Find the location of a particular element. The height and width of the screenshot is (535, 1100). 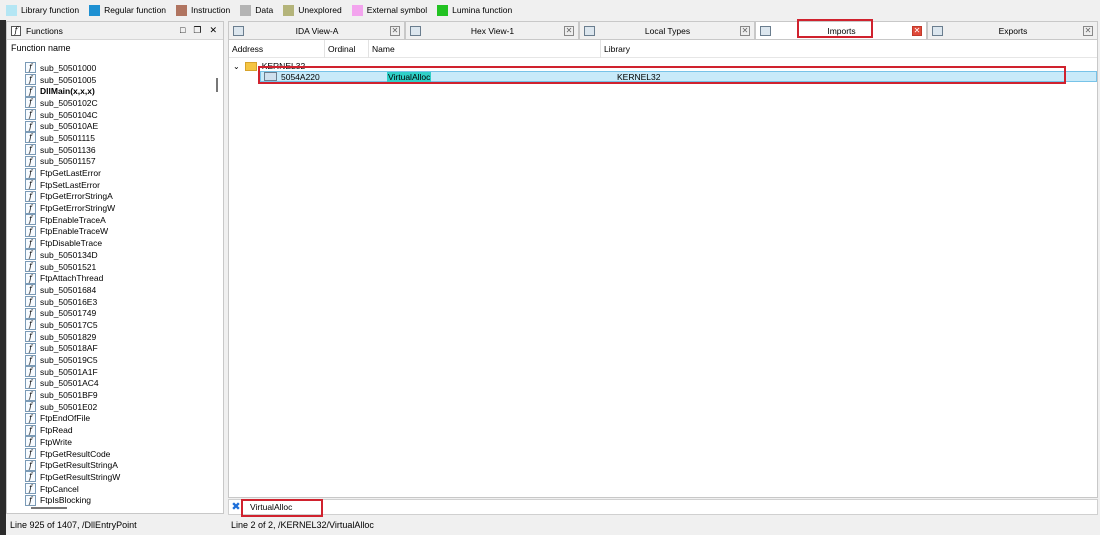

legend-lumina-function: Lumina function is located at coordinates (475, 10).